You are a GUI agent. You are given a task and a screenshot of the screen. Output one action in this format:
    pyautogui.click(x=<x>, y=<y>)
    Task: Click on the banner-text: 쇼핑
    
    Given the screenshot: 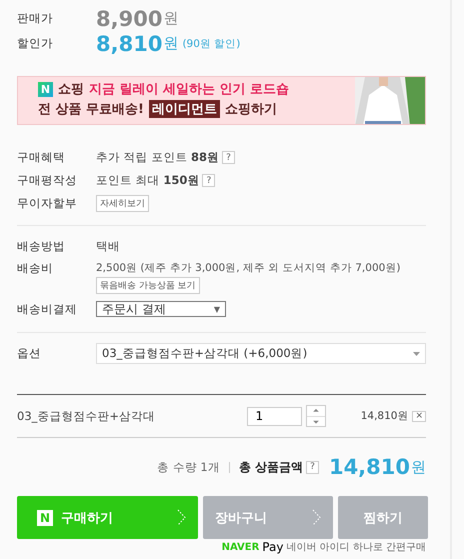 What is the action you would take?
    pyautogui.click(x=71, y=89)
    